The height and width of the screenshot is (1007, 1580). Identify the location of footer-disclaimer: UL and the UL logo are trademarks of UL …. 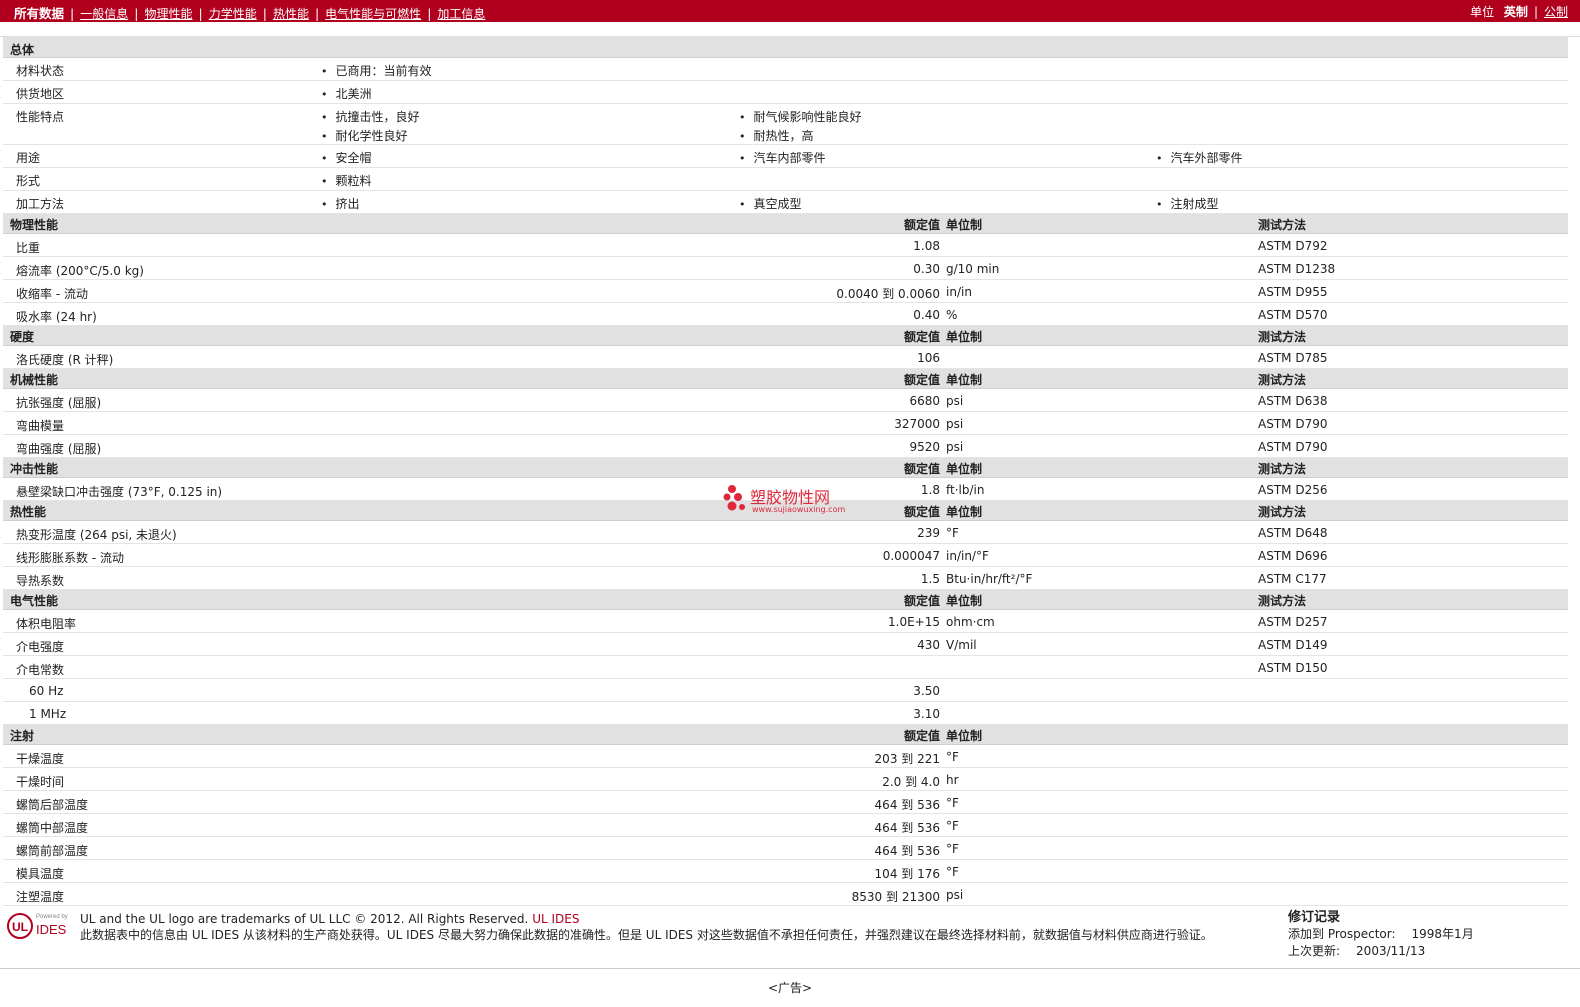
(677, 927).